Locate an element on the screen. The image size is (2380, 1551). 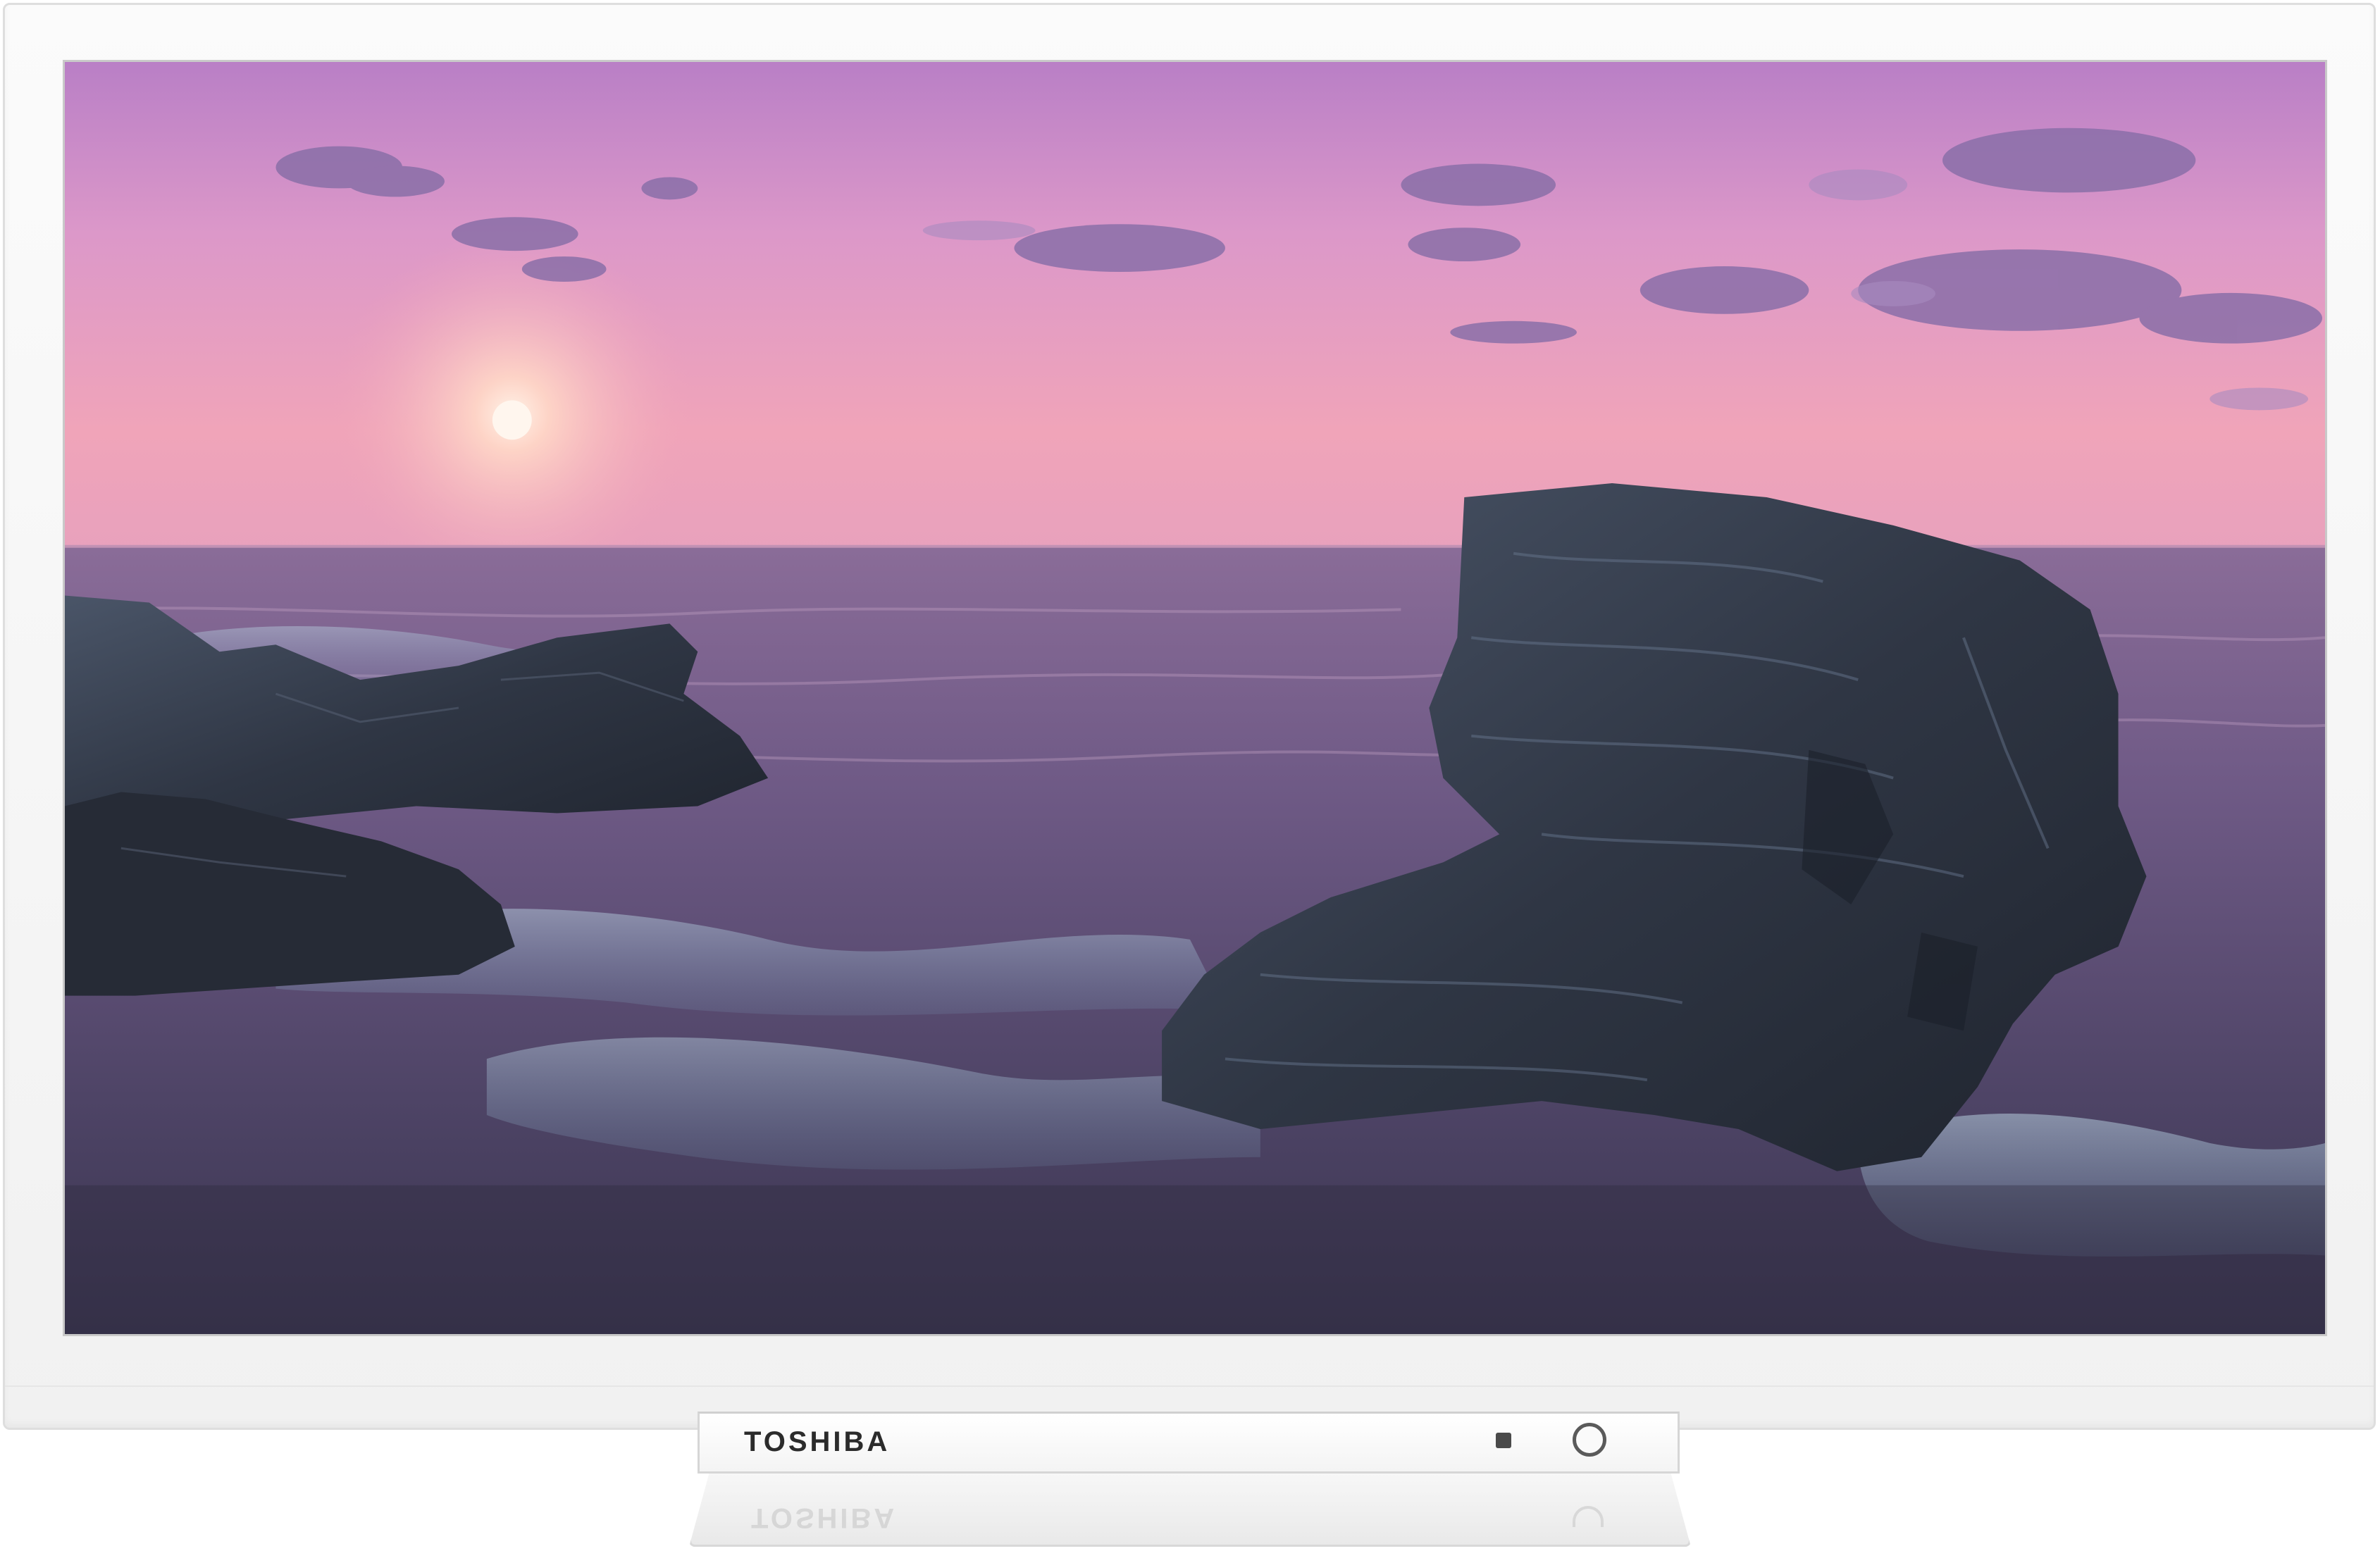
standby-led-icon is located at coordinates (1503, 1440).